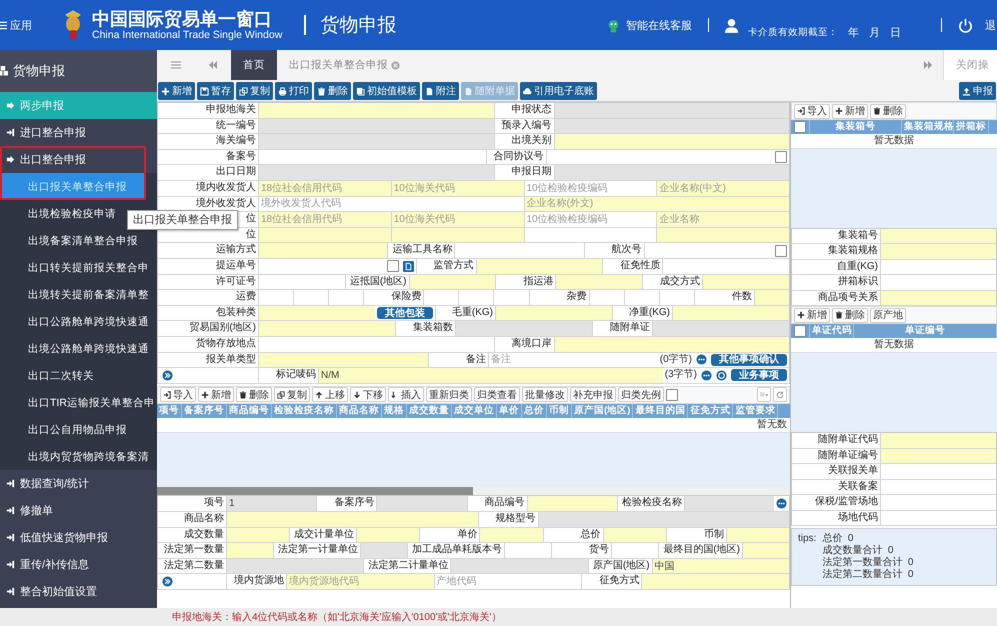  Describe the element at coordinates (545, 394) in the screenshot. I see `toolbar-button: 批量修改` at that location.